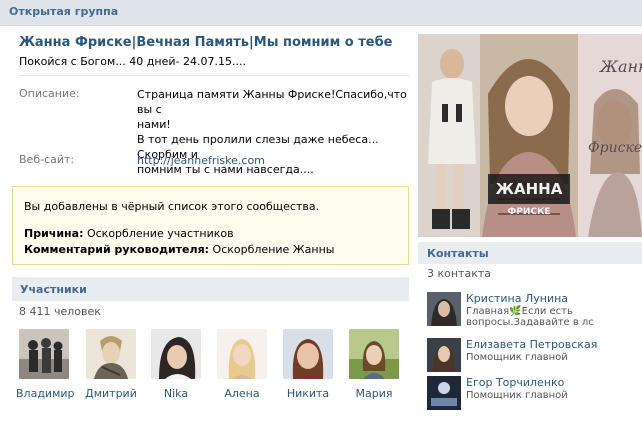 The image size is (642, 422). Describe the element at coordinates (273, 249) in the screenshot. I see `comment-value: Оскорбление Жанны` at that location.